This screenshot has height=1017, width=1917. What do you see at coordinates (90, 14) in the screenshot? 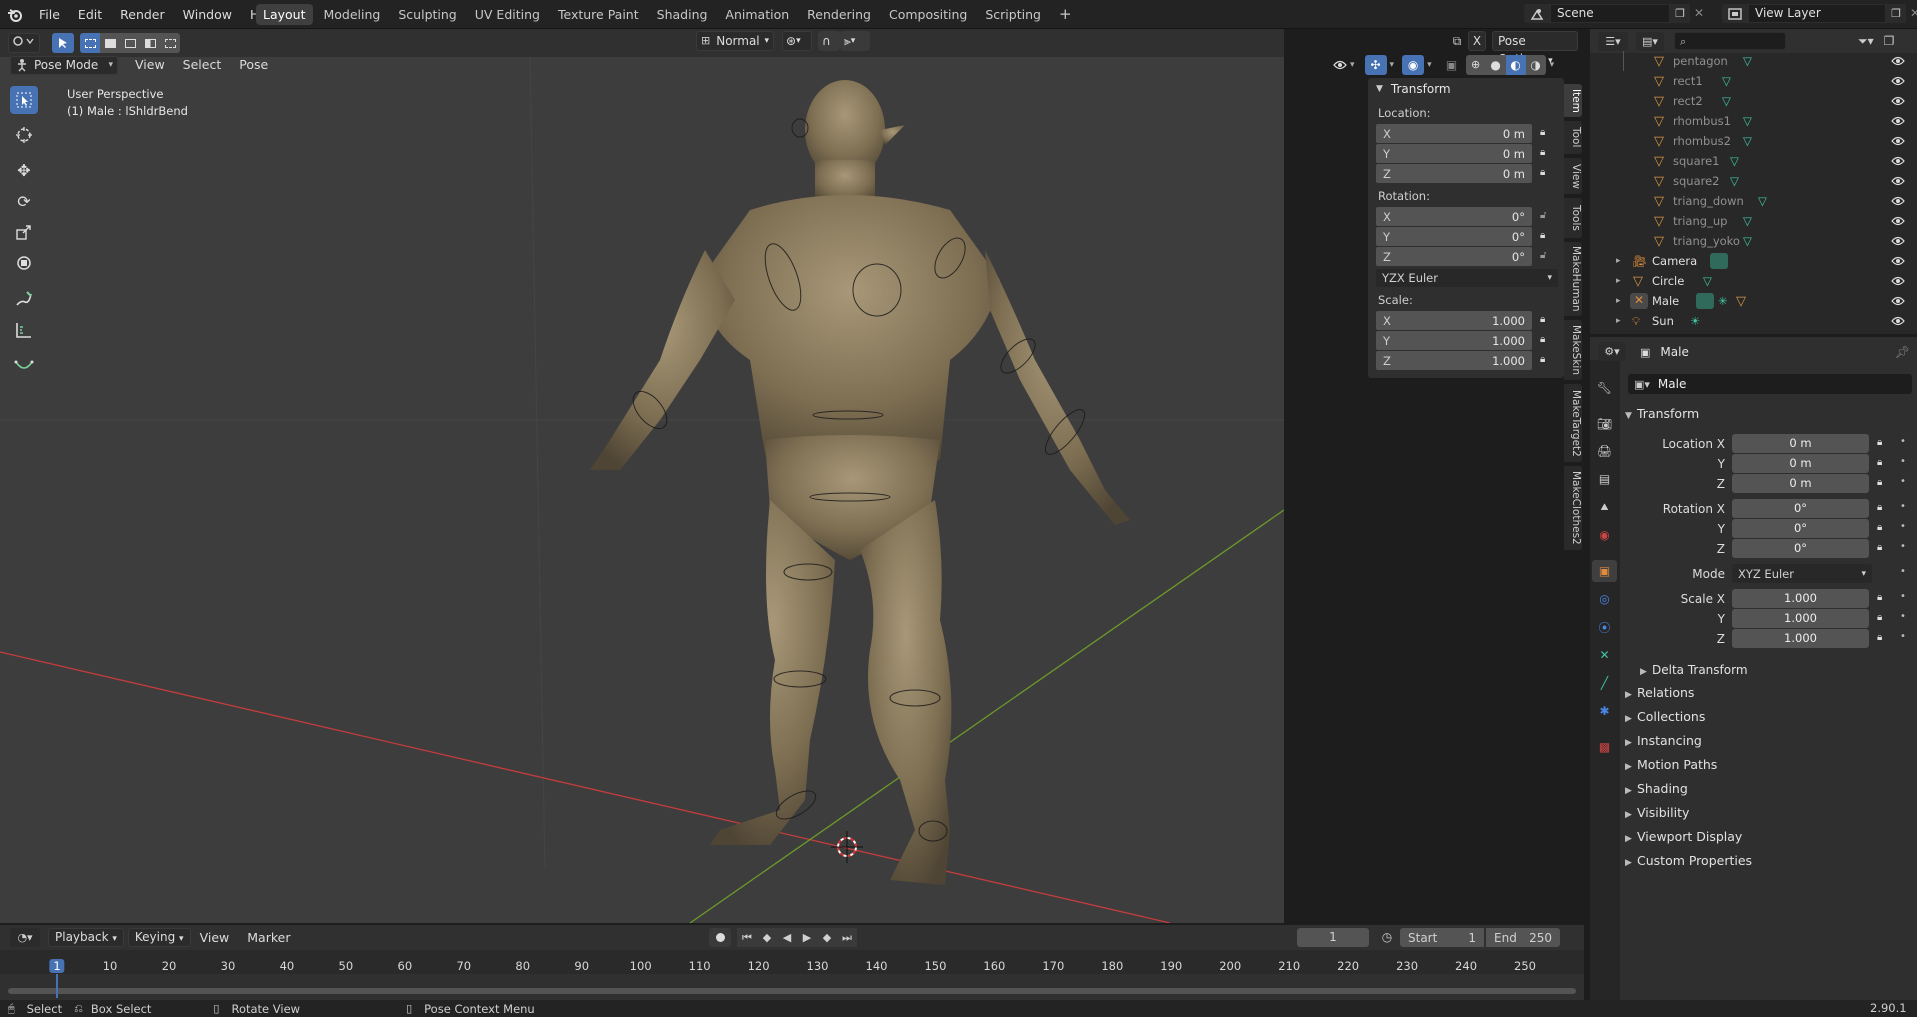
I see `menu-edit: Edit` at bounding box center [90, 14].